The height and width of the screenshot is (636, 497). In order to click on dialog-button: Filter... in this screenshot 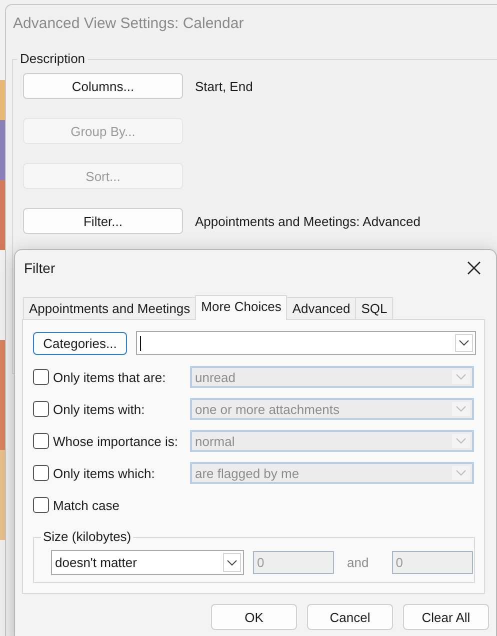, I will do `click(103, 221)`.